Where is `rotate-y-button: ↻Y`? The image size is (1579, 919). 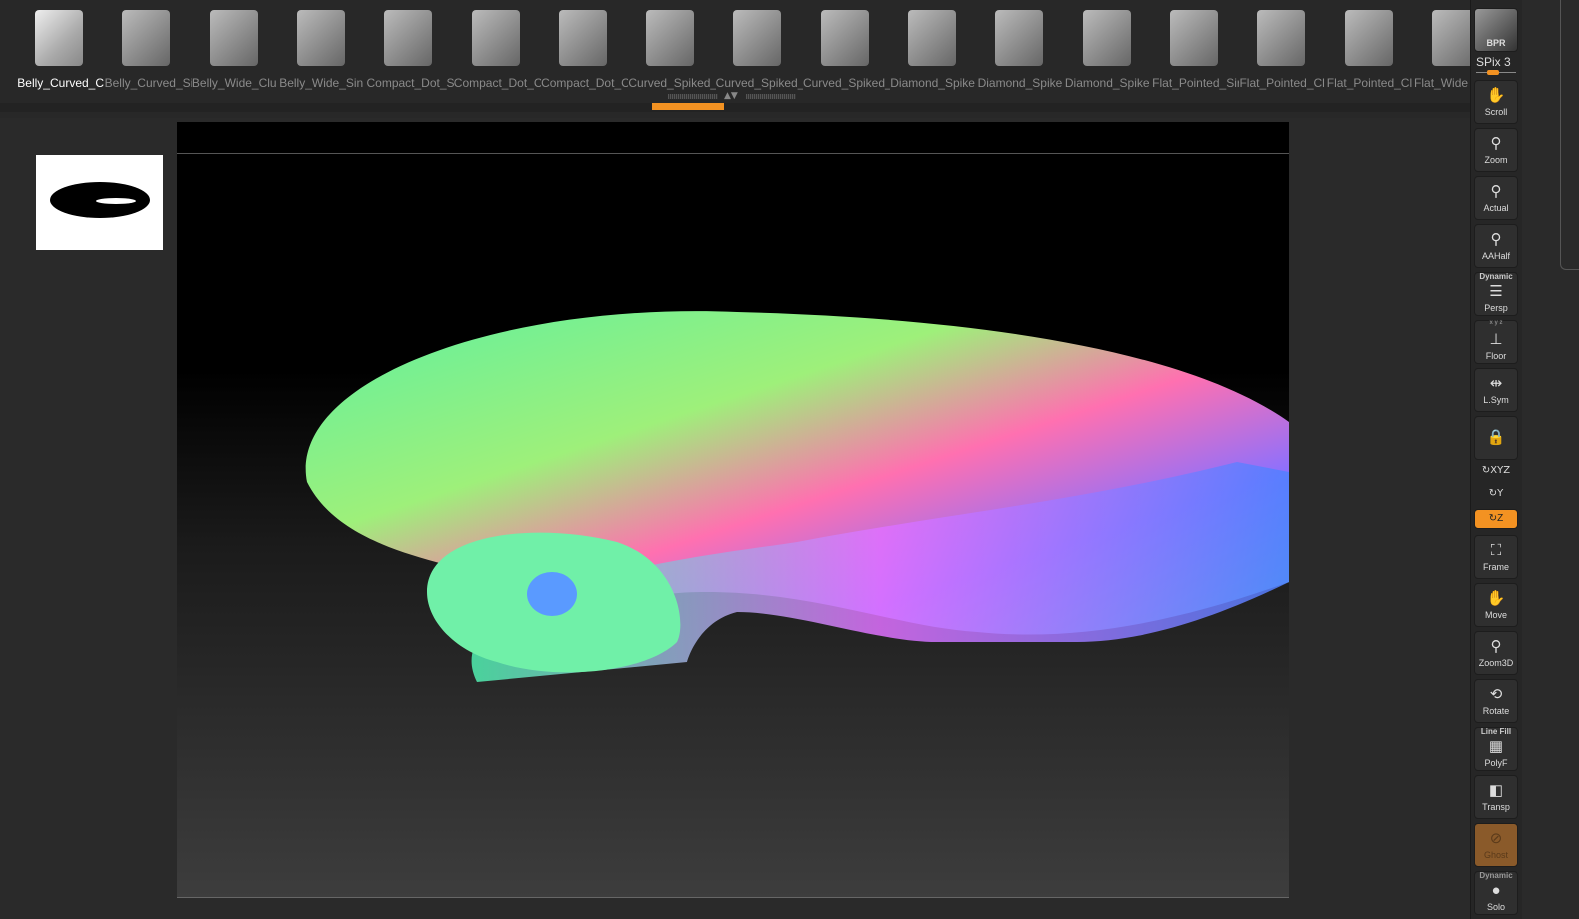
rotate-y-button: ↻Y is located at coordinates (1496, 493).